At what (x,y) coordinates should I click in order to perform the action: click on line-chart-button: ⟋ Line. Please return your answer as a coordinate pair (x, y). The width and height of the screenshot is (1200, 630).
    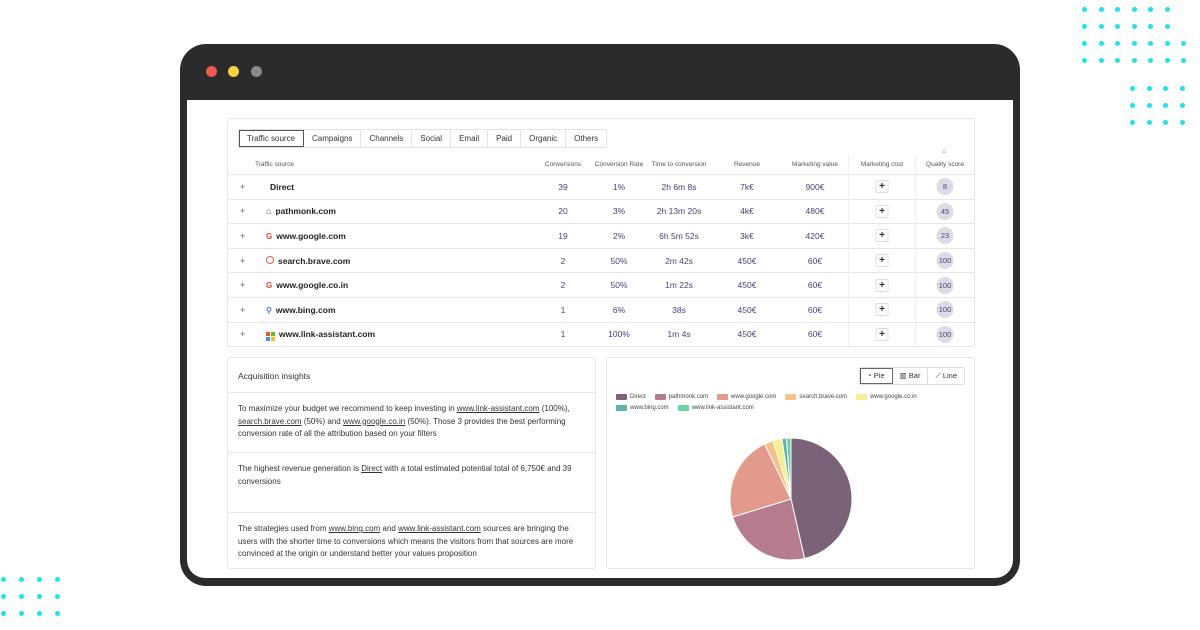
    Looking at the image, I should click on (946, 376).